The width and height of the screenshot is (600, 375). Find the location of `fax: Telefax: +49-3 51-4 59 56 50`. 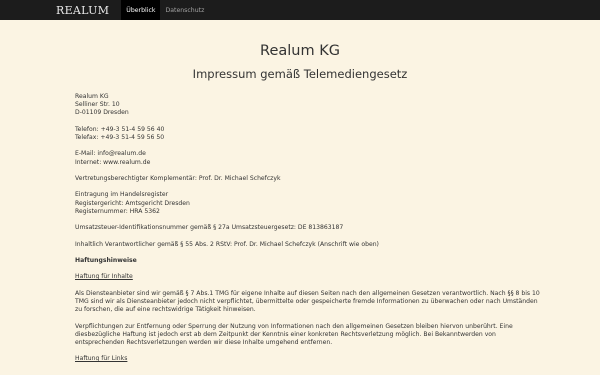

fax: Telefax: +49-3 51-4 59 56 50 is located at coordinates (120, 137).